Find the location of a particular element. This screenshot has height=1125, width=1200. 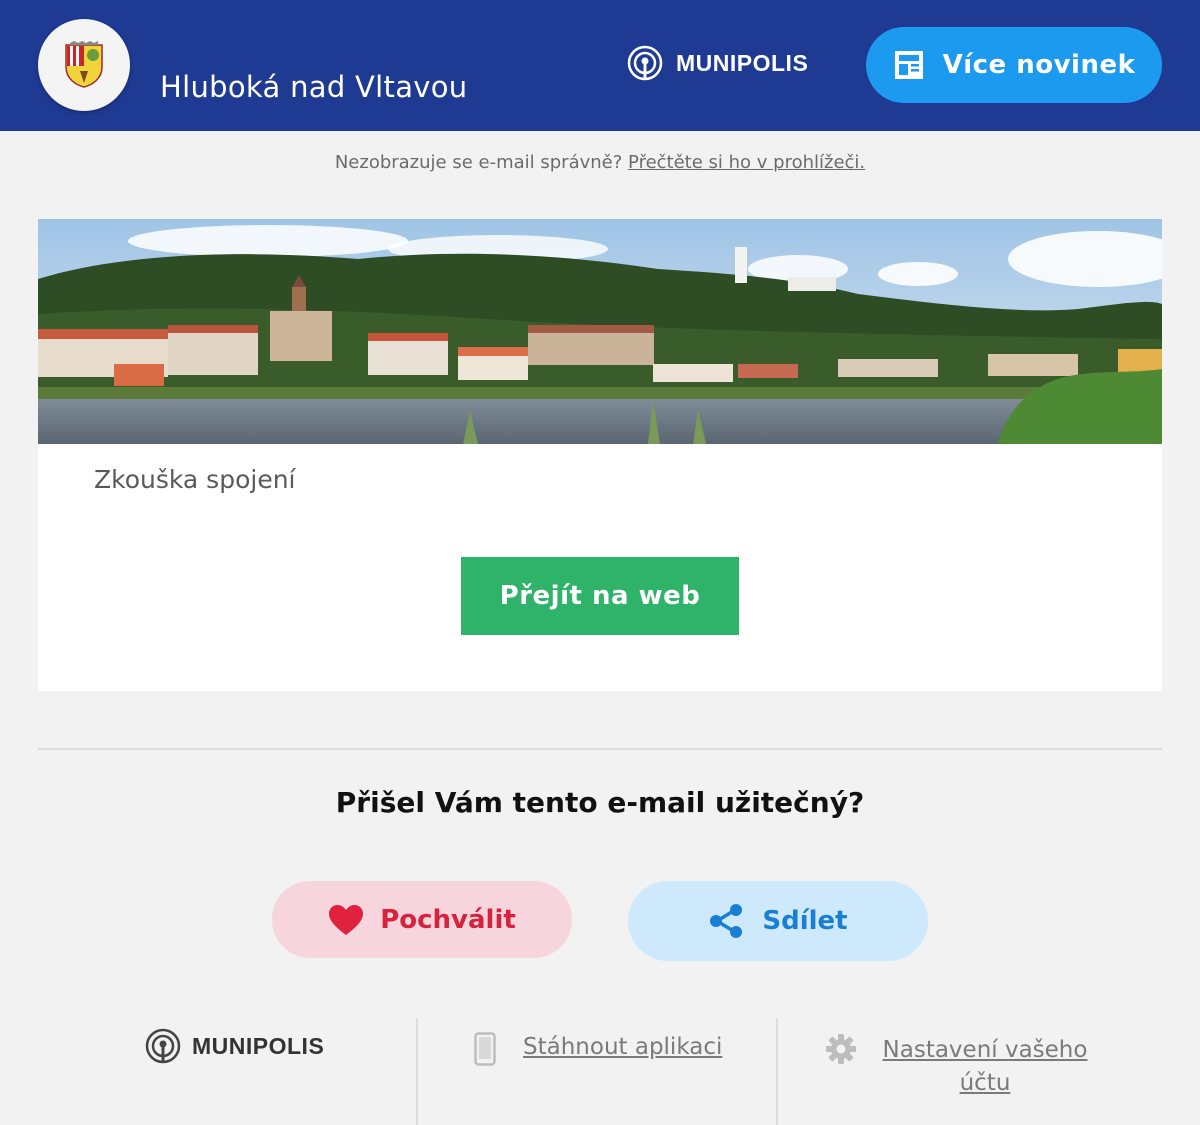

account-settings-link-line2: účtu is located at coordinates (985, 1083).